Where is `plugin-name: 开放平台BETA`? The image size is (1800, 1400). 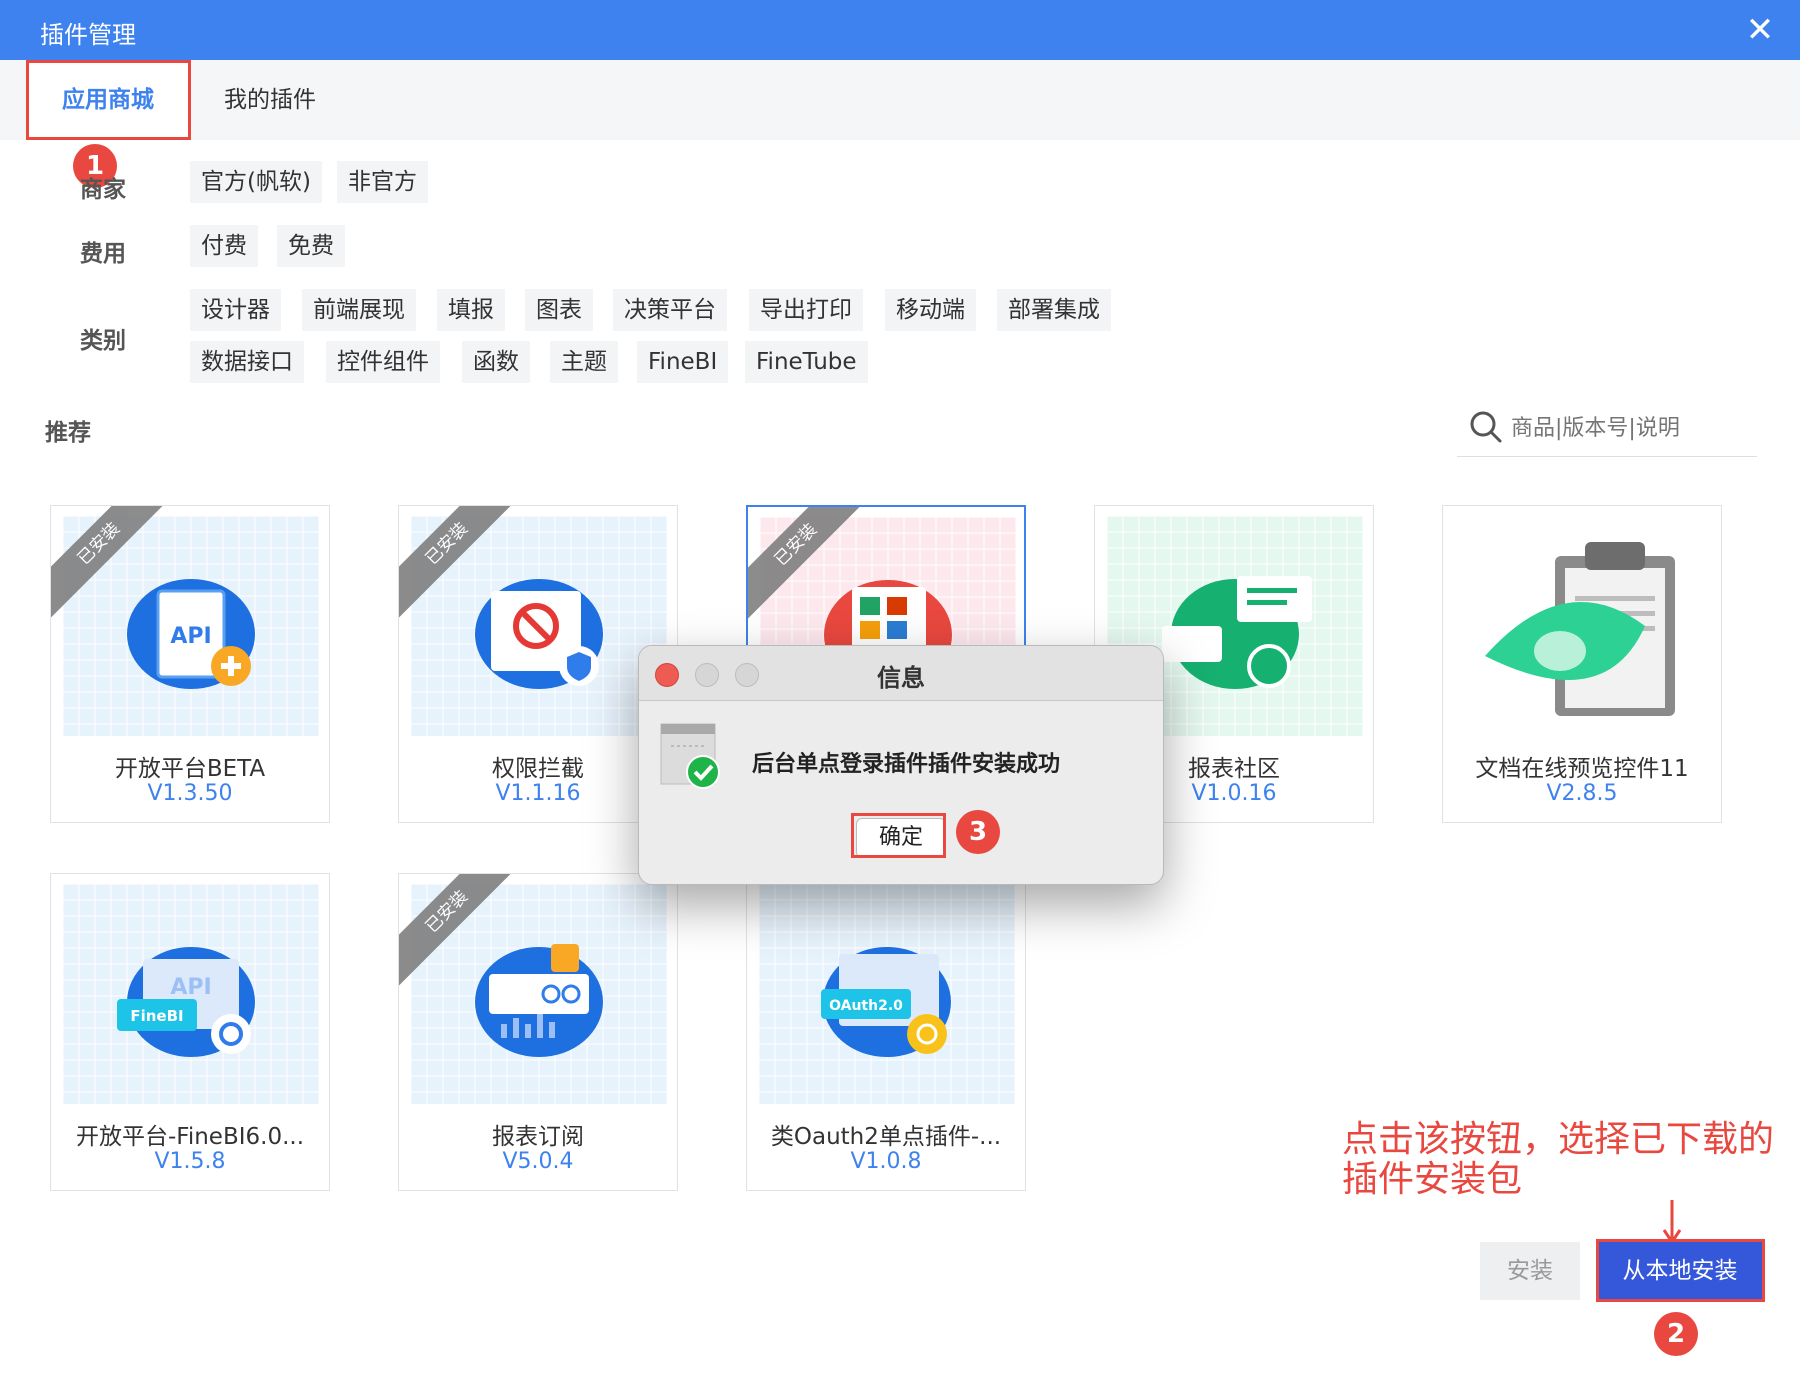 plugin-name: 开放平台BETA is located at coordinates (190, 769).